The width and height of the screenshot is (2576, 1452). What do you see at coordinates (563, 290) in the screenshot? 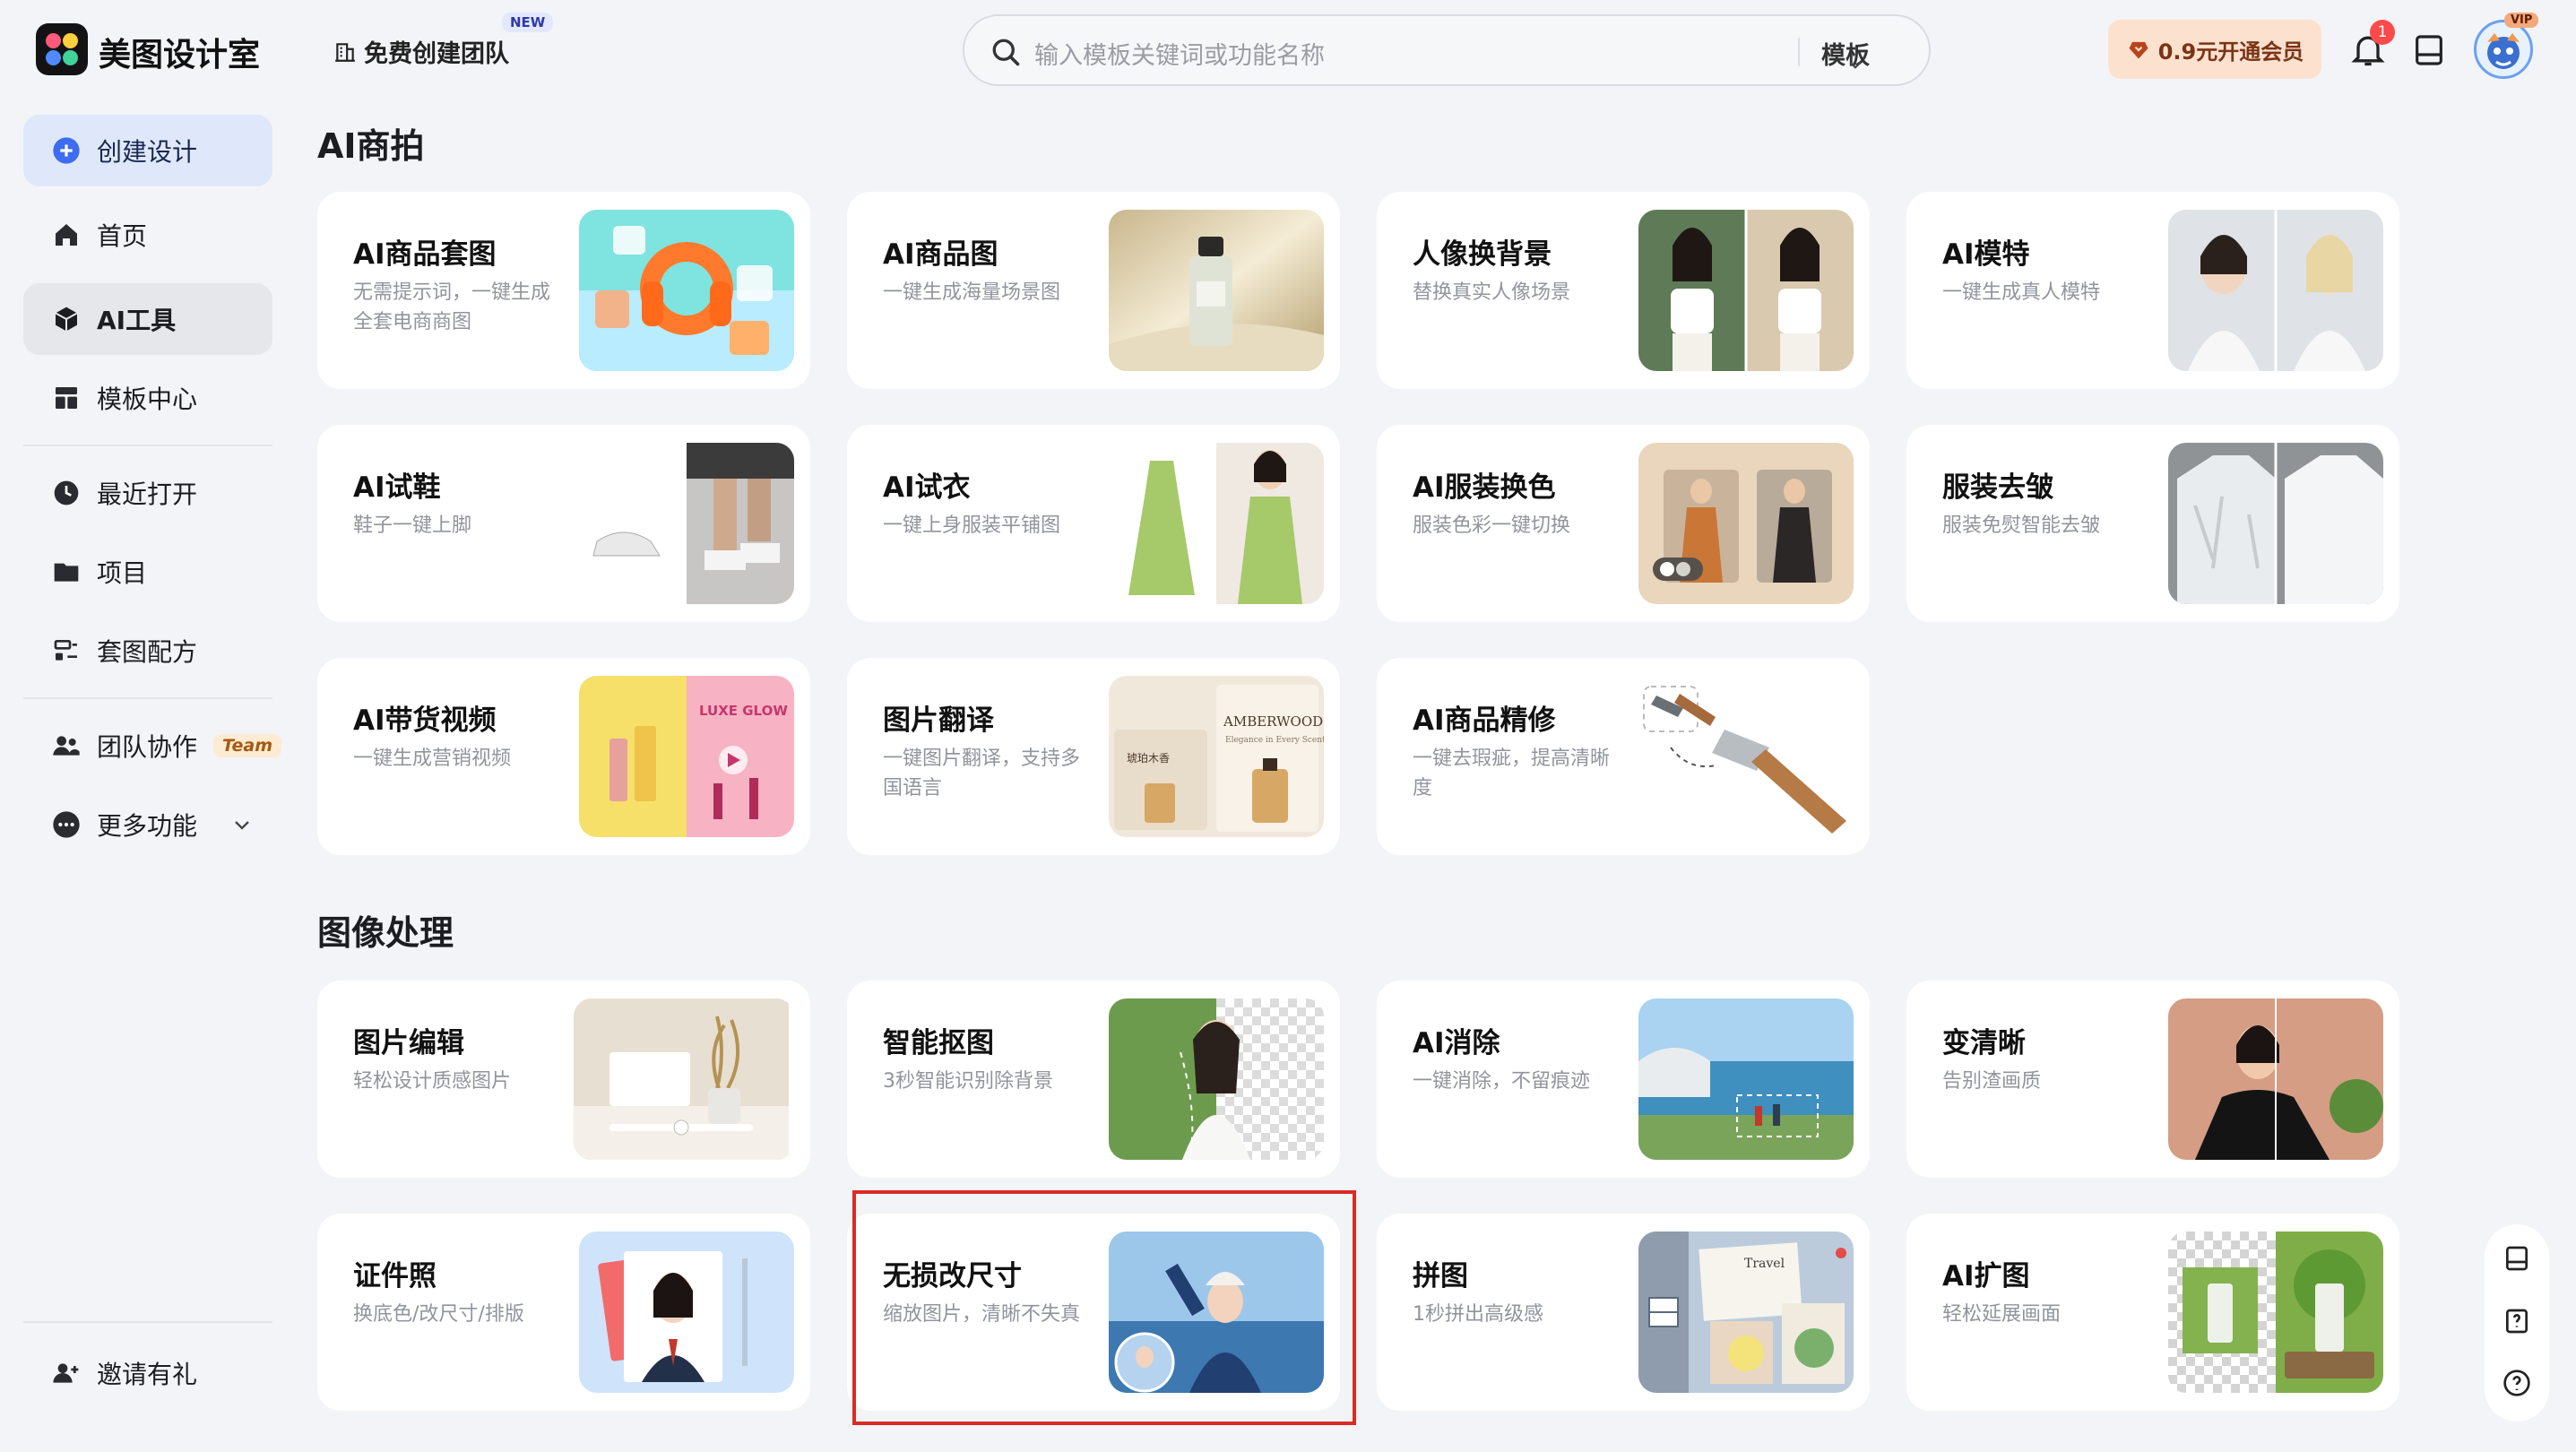
I see `tool-card-ai-product-set: AI商品套图 无需提示词，一键生成全套电商商图` at bounding box center [563, 290].